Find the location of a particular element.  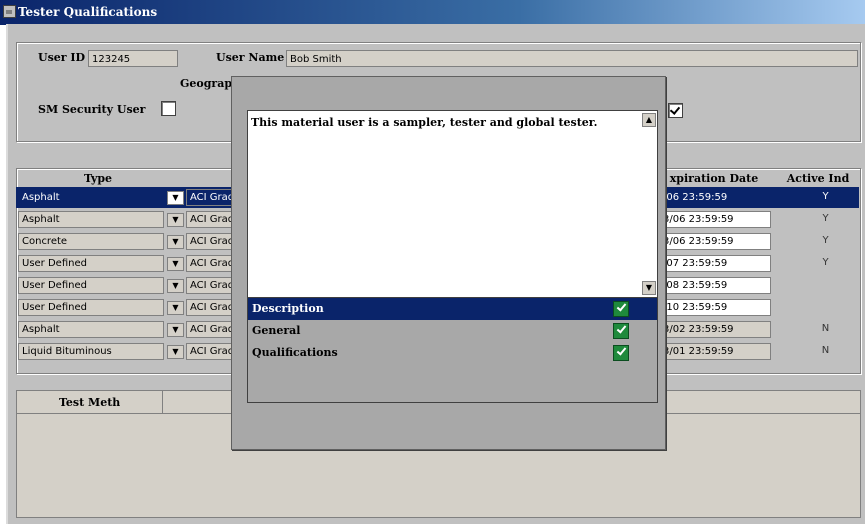

expiration-date-field: /08 23:59:59 is located at coordinates (715, 285).